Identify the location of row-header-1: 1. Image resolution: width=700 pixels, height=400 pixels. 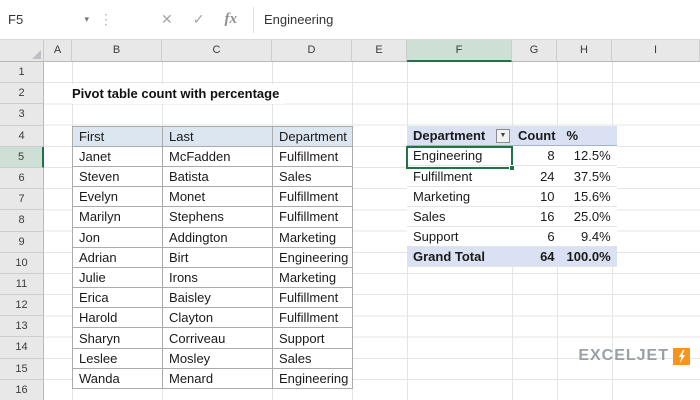
(22, 73).